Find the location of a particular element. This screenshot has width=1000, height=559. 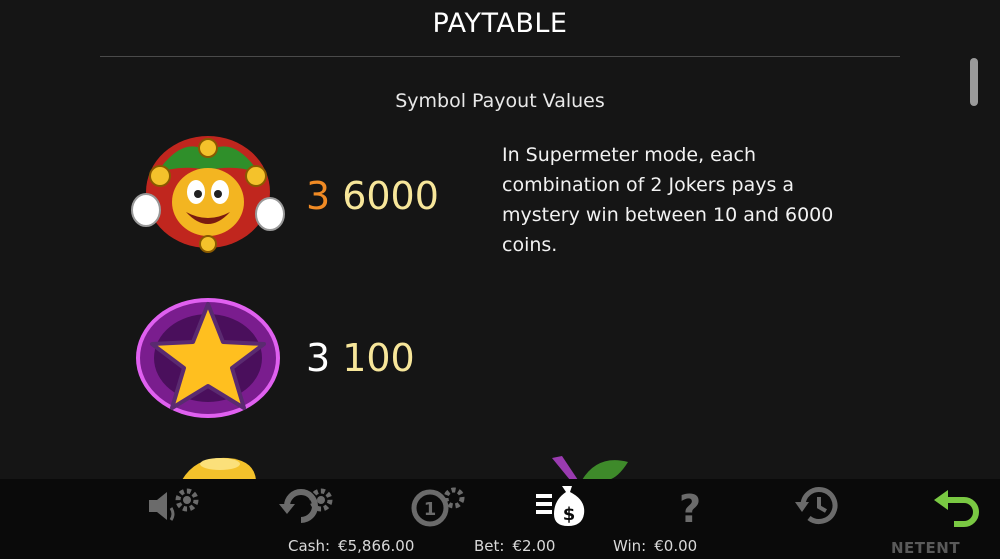

lemon-symbol-icon is located at coordinates (219, 468).